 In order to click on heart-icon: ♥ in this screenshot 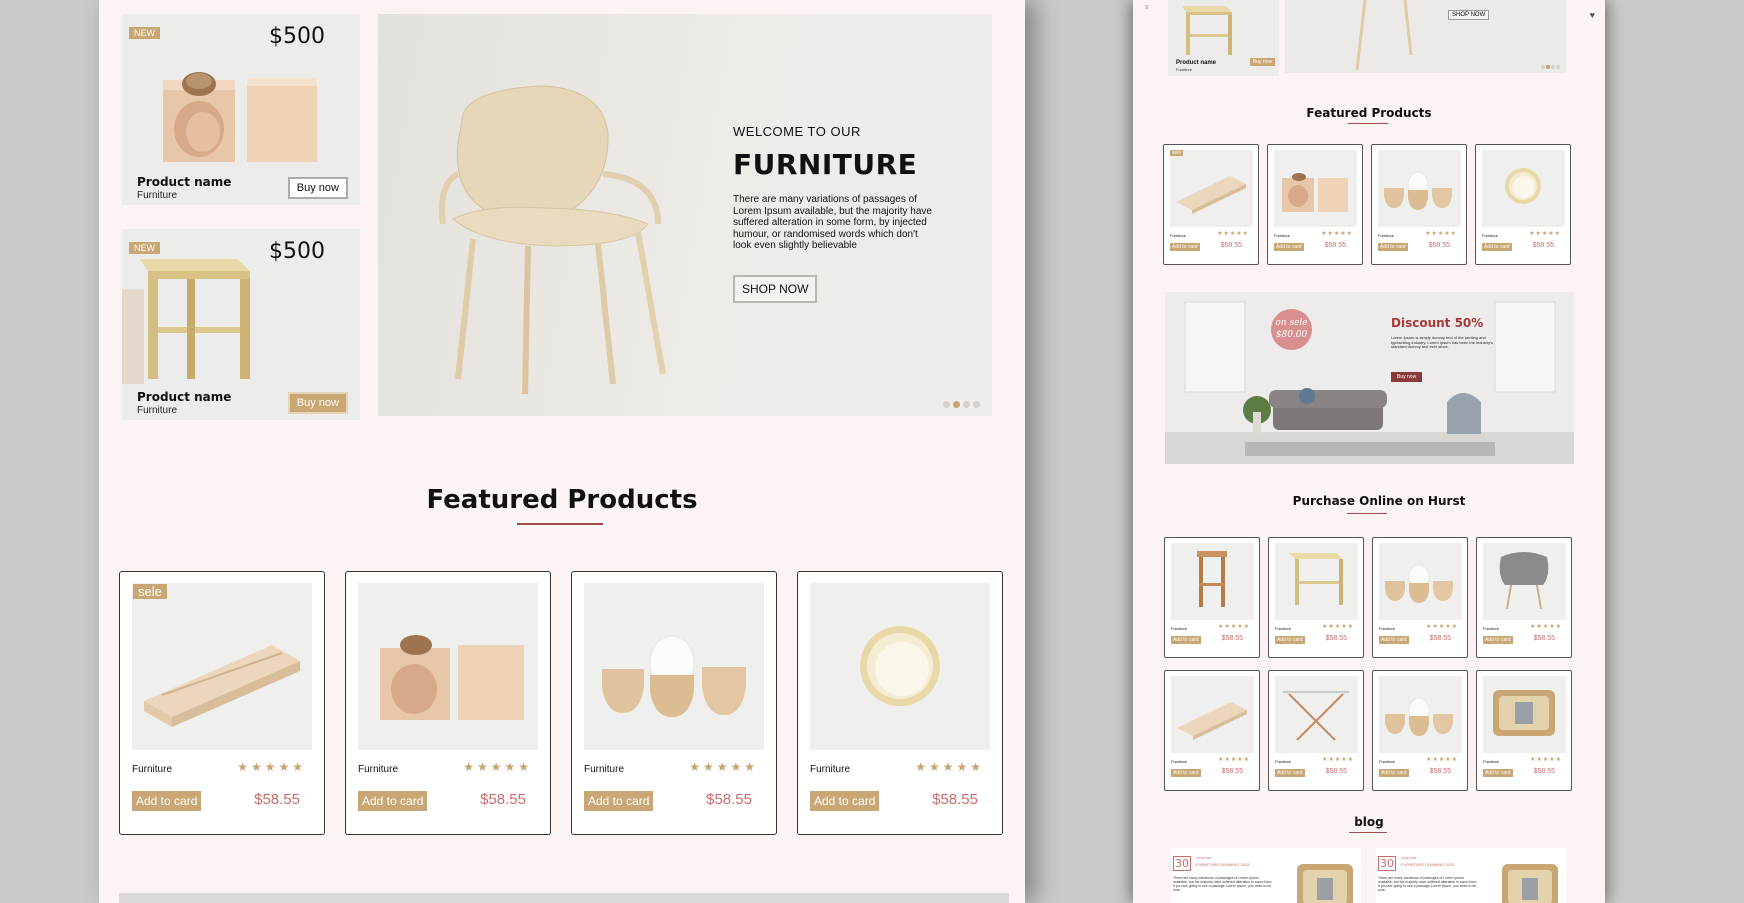, I will do `click(1592, 15)`.